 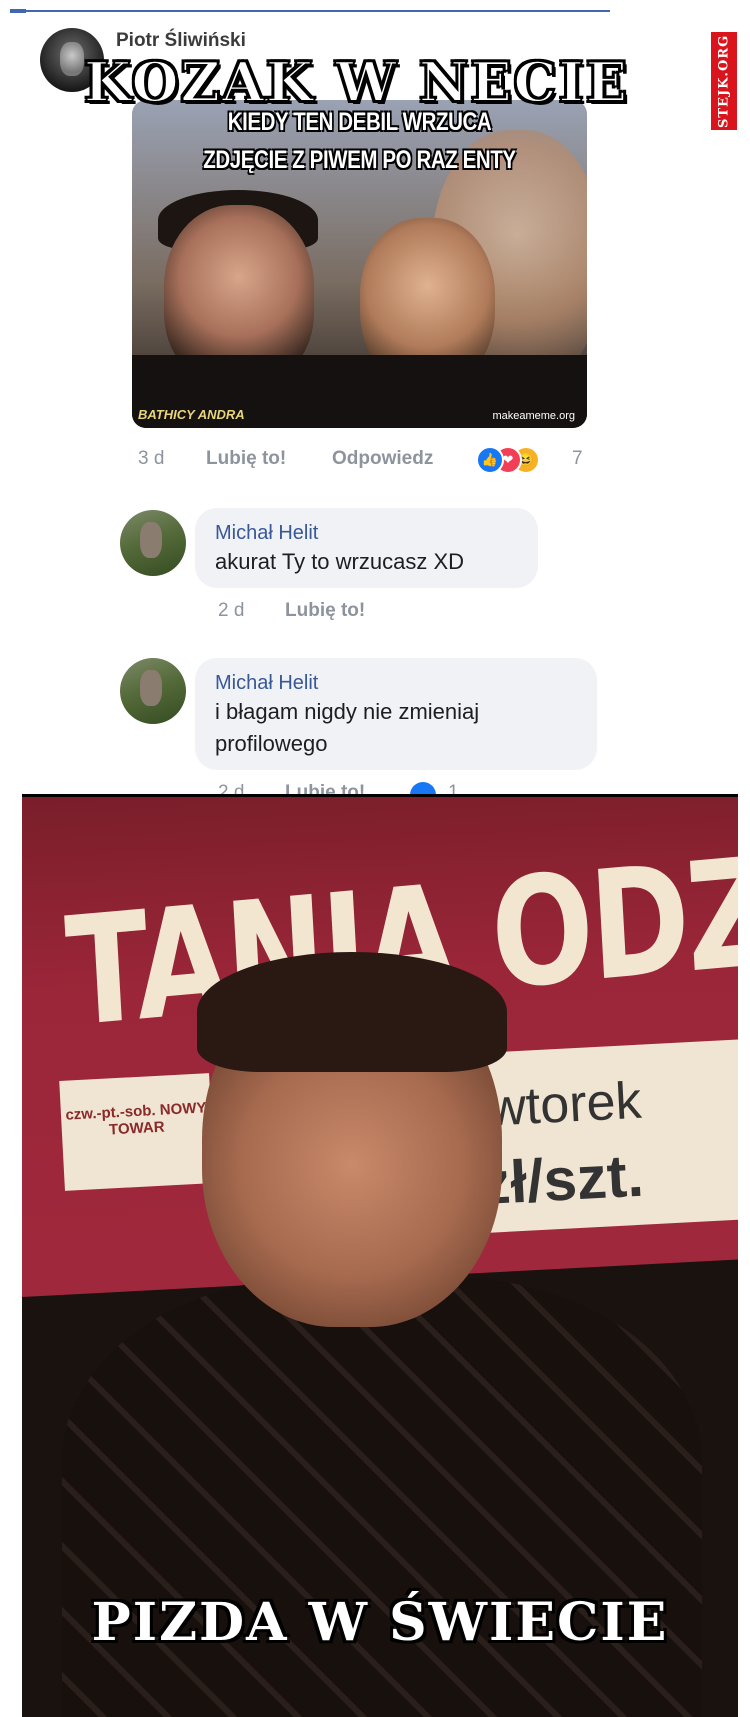 I want to click on meme-title: KOZAK W NECIE, so click(x=356, y=82).